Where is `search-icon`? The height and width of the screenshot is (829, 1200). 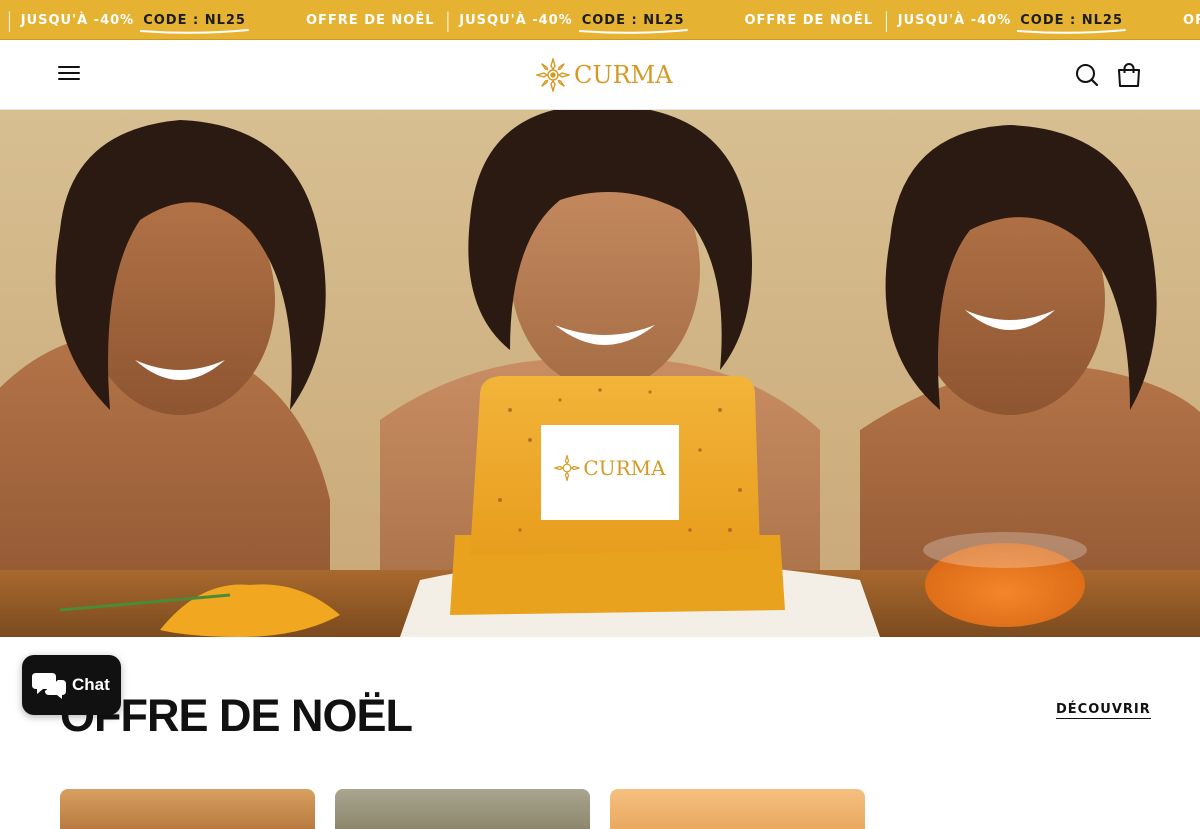
search-icon is located at coordinates (1087, 75).